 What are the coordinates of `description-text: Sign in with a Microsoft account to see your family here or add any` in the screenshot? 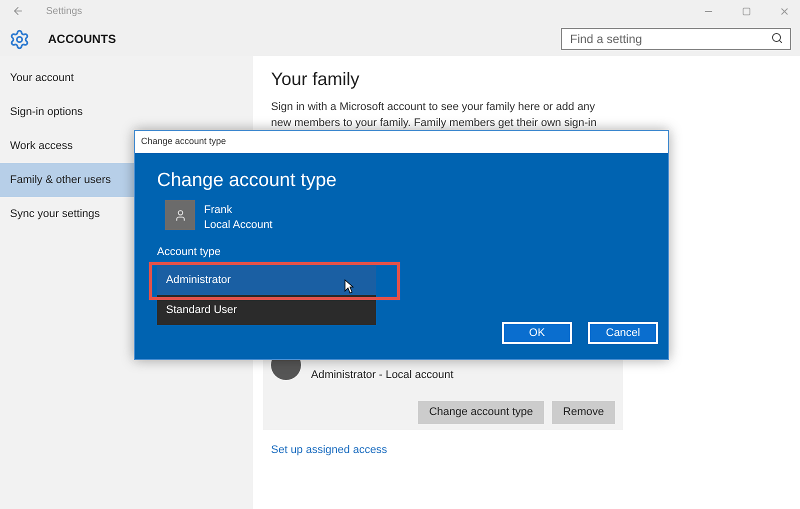 It's located at (433, 107).